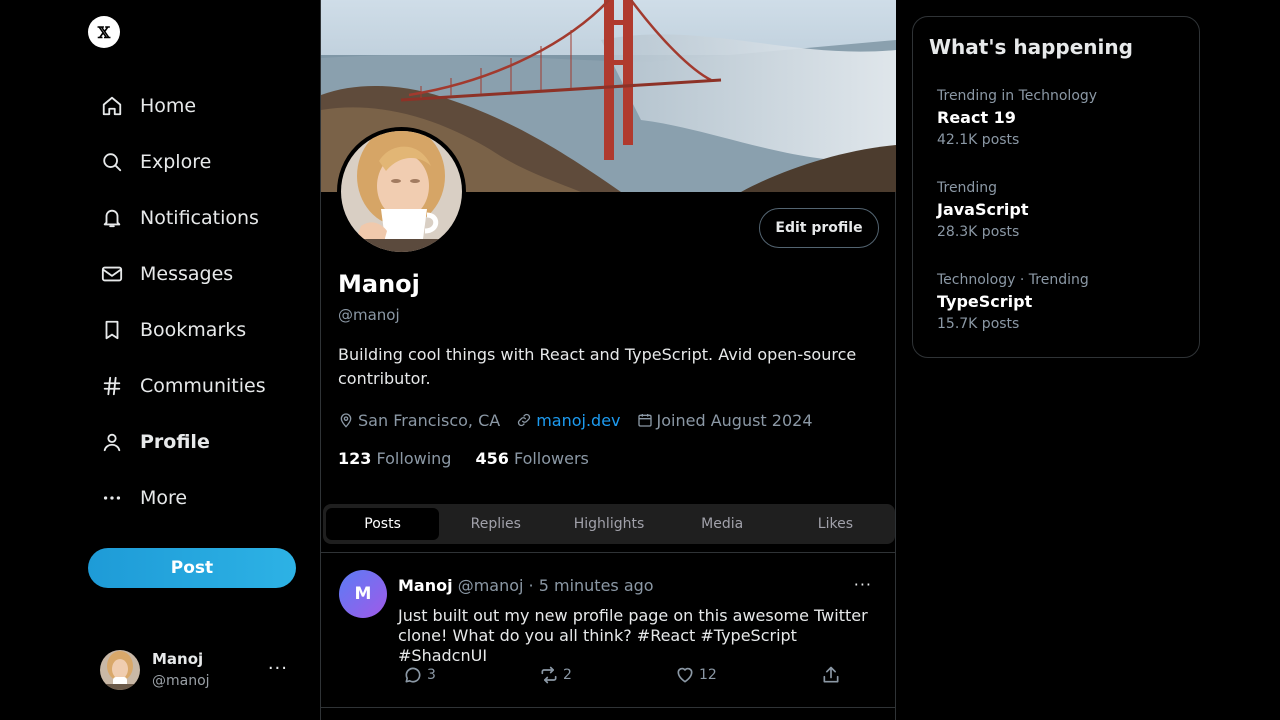 The height and width of the screenshot is (720, 1280). What do you see at coordinates (181, 681) in the screenshot?
I see `account-handle: @manoj` at bounding box center [181, 681].